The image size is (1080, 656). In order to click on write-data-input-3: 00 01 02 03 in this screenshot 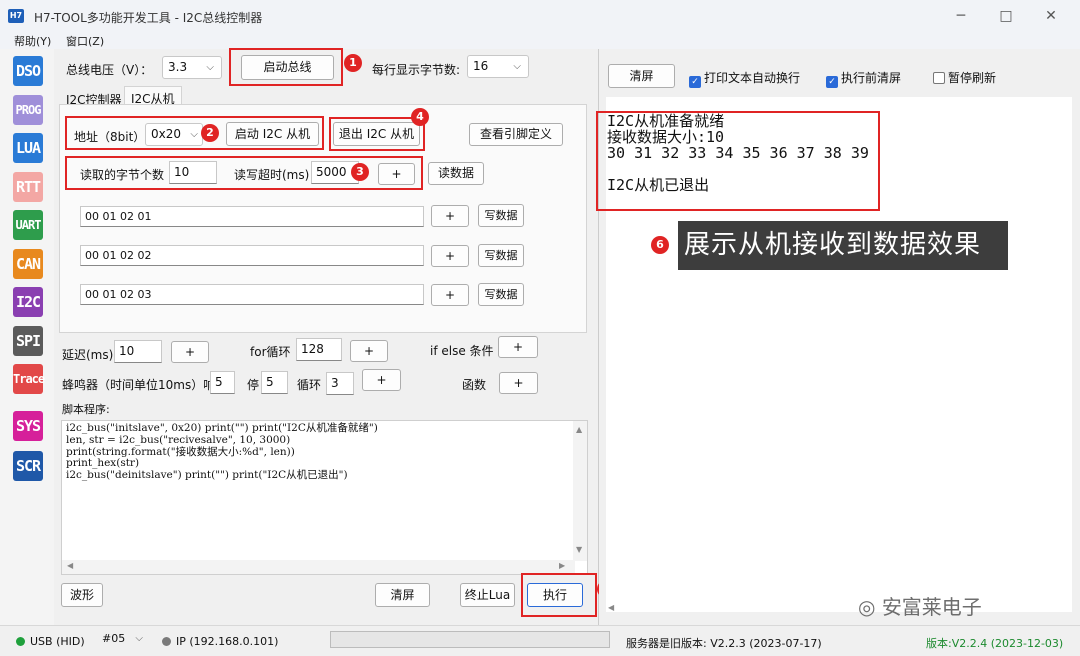, I will do `click(252, 294)`.